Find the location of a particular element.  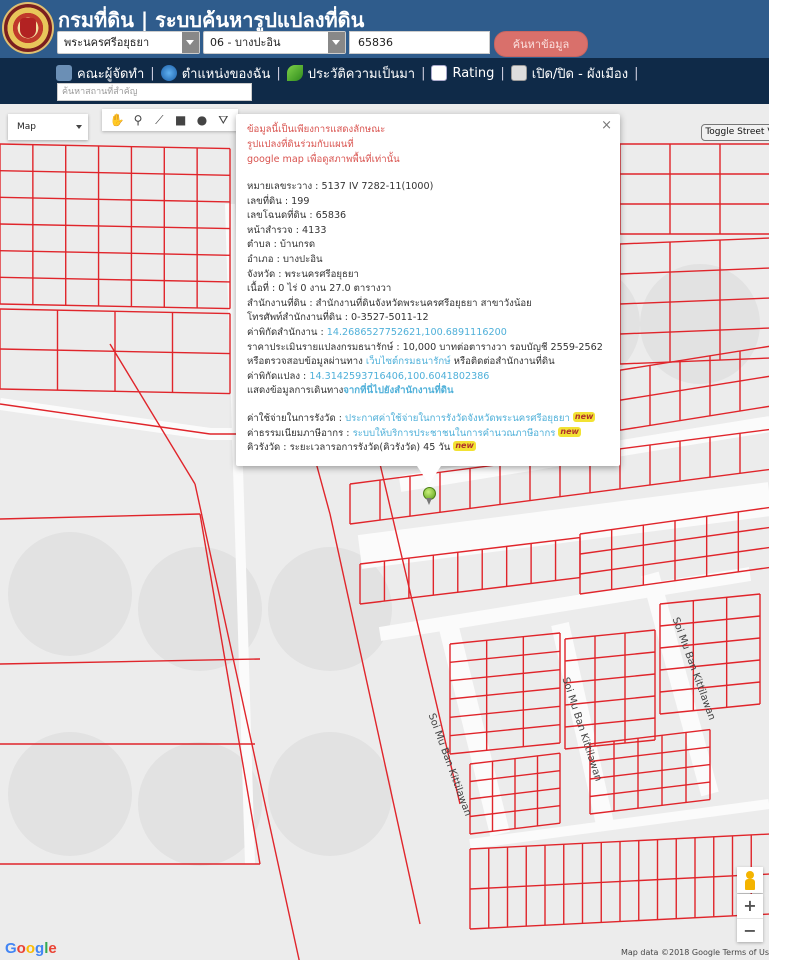

nav-item-my-location: ตำแหน่งของฉัน is located at coordinates (215, 73).